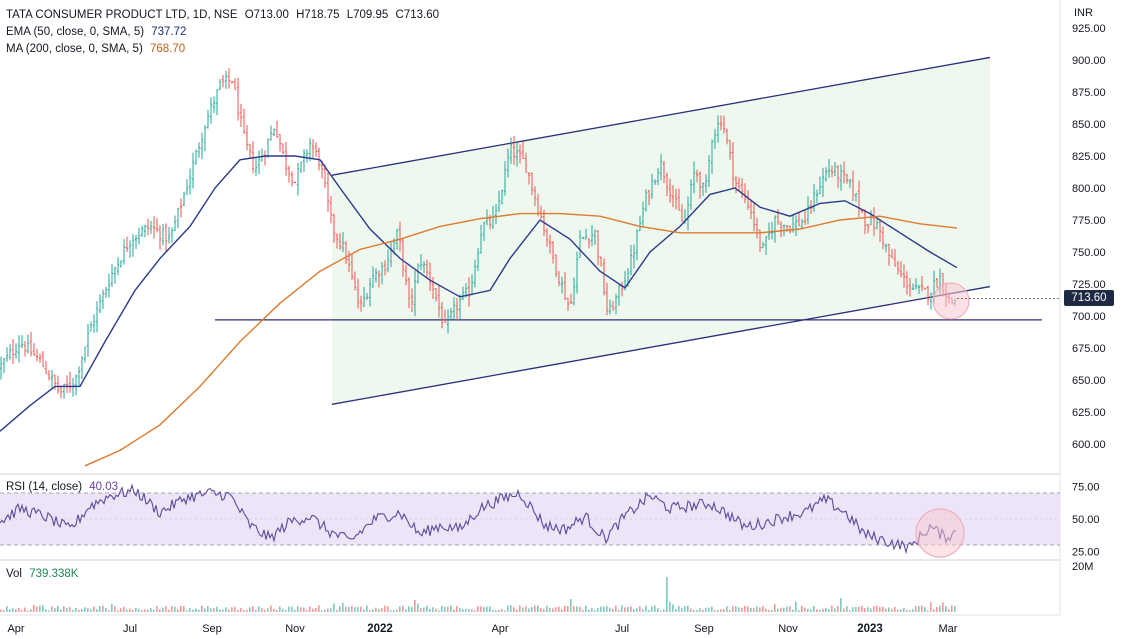 Image resolution: width=1123 pixels, height=639 pixels. I want to click on vol-legend: Vol 739.338K, so click(44, 574).